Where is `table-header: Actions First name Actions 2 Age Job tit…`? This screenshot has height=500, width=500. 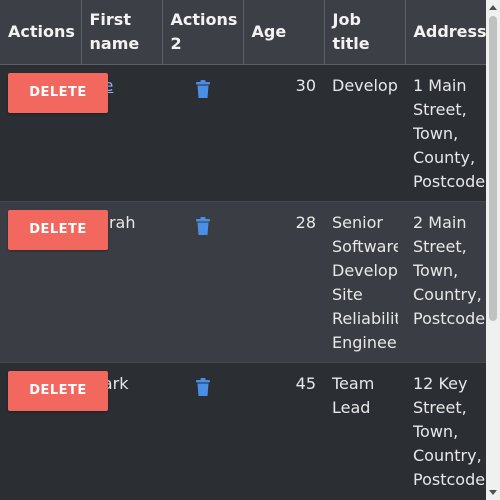 table-header: Actions First name Actions 2 Age Job tit… is located at coordinates (250, 32).